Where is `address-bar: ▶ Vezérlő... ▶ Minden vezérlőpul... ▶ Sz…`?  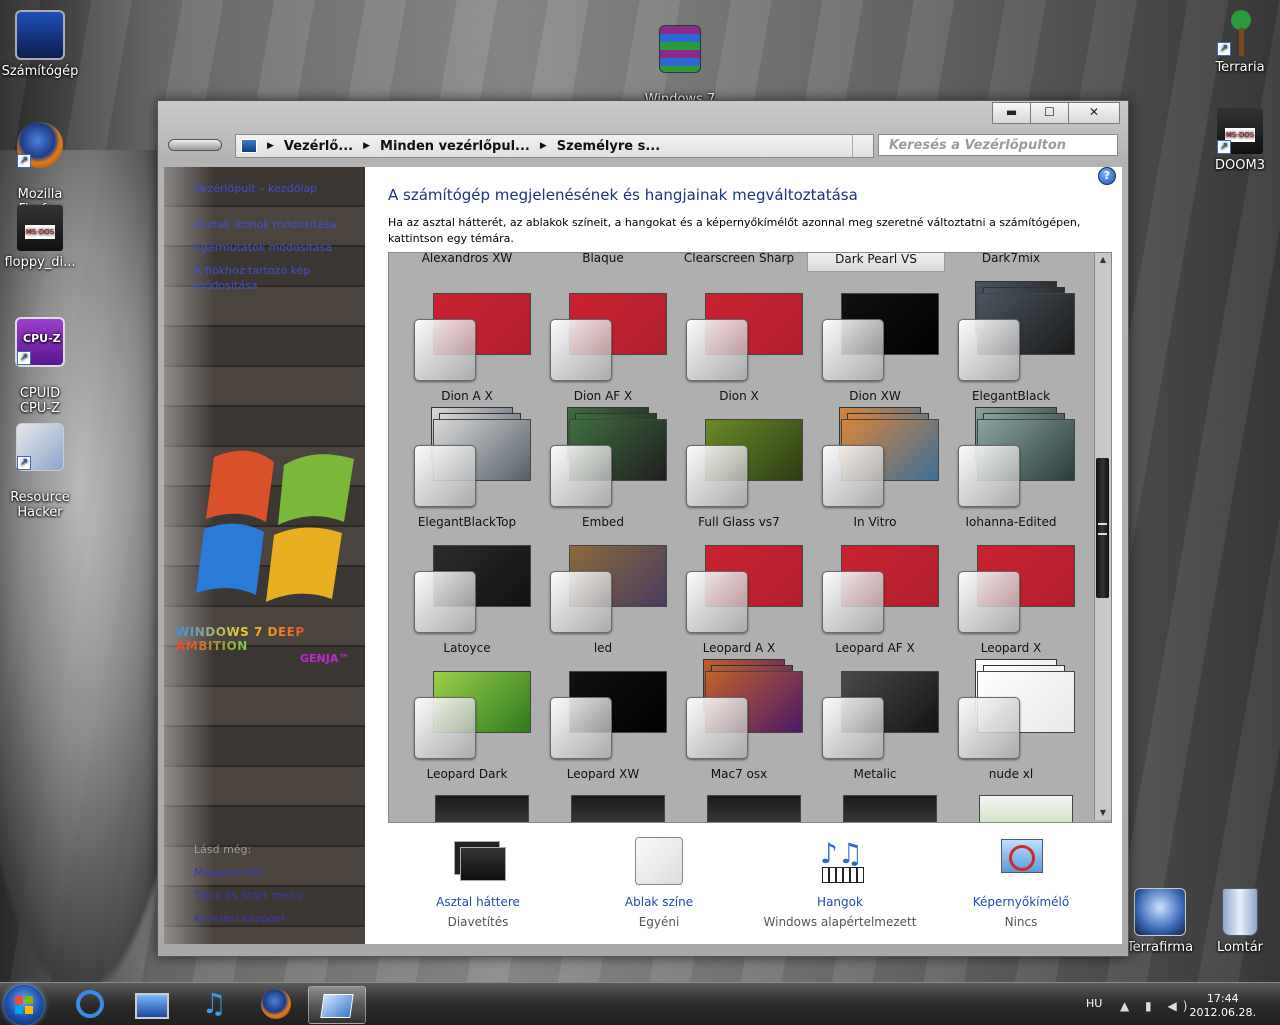
address-bar: ▶ Vezérlő... ▶ Minden vezérlőpul... ▶ Sz… is located at coordinates (554, 146).